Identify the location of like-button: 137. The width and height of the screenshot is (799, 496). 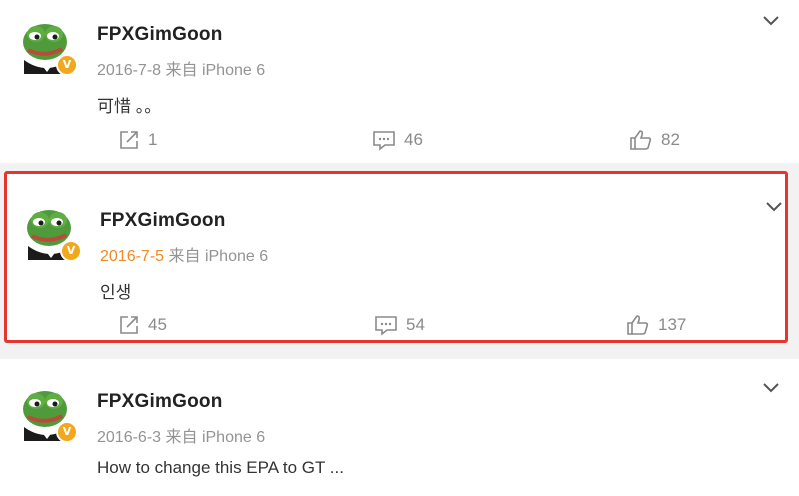
(656, 325).